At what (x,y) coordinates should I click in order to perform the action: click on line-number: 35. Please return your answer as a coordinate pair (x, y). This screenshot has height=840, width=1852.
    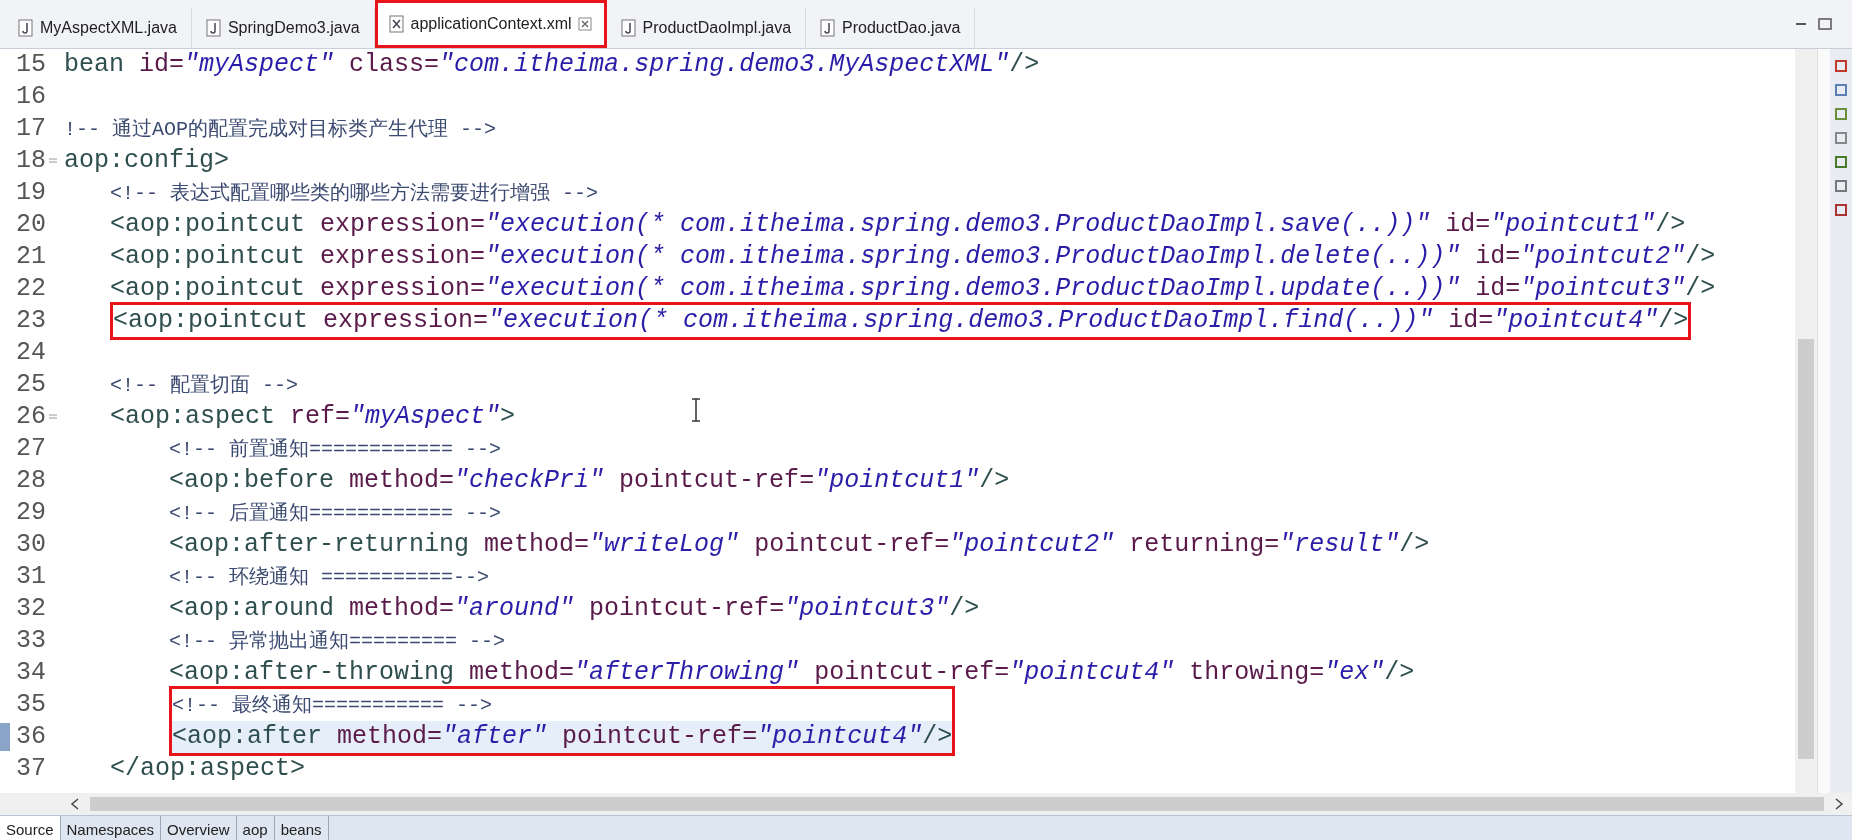
    Looking at the image, I should click on (31, 705).